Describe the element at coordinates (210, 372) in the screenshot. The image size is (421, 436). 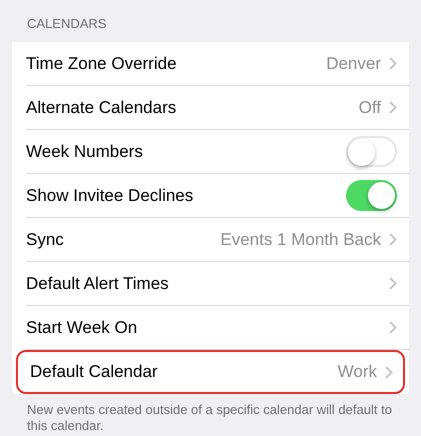
I see `settings-row: Default Calendar Work` at that location.